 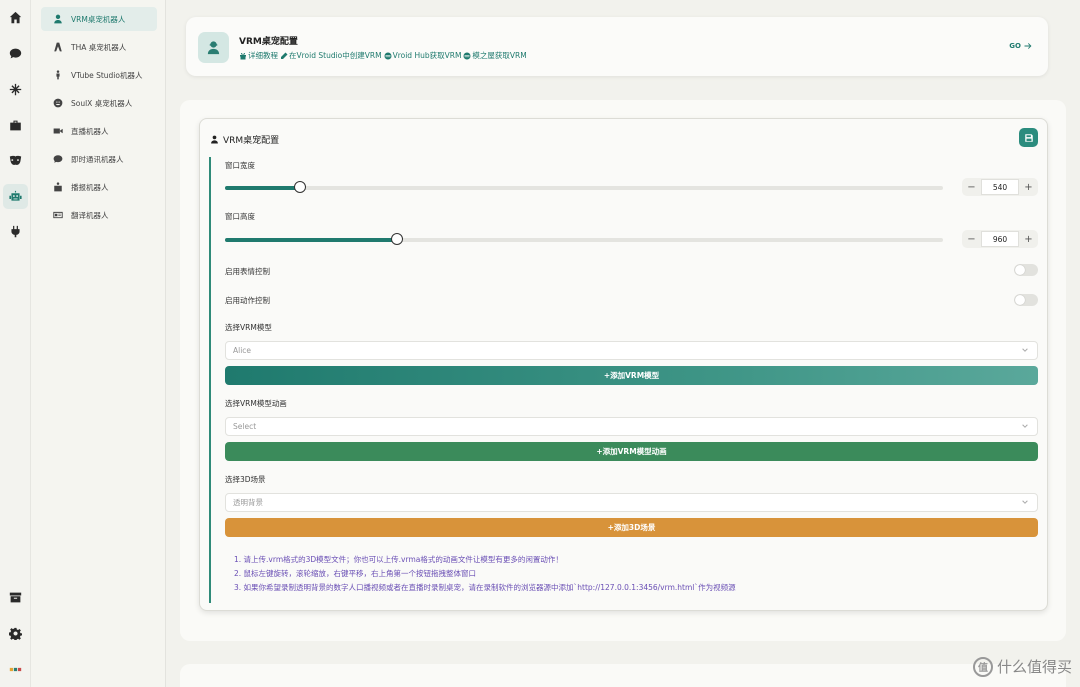 What do you see at coordinates (982, 666) in the screenshot?
I see `watermark-logo: 值` at bounding box center [982, 666].